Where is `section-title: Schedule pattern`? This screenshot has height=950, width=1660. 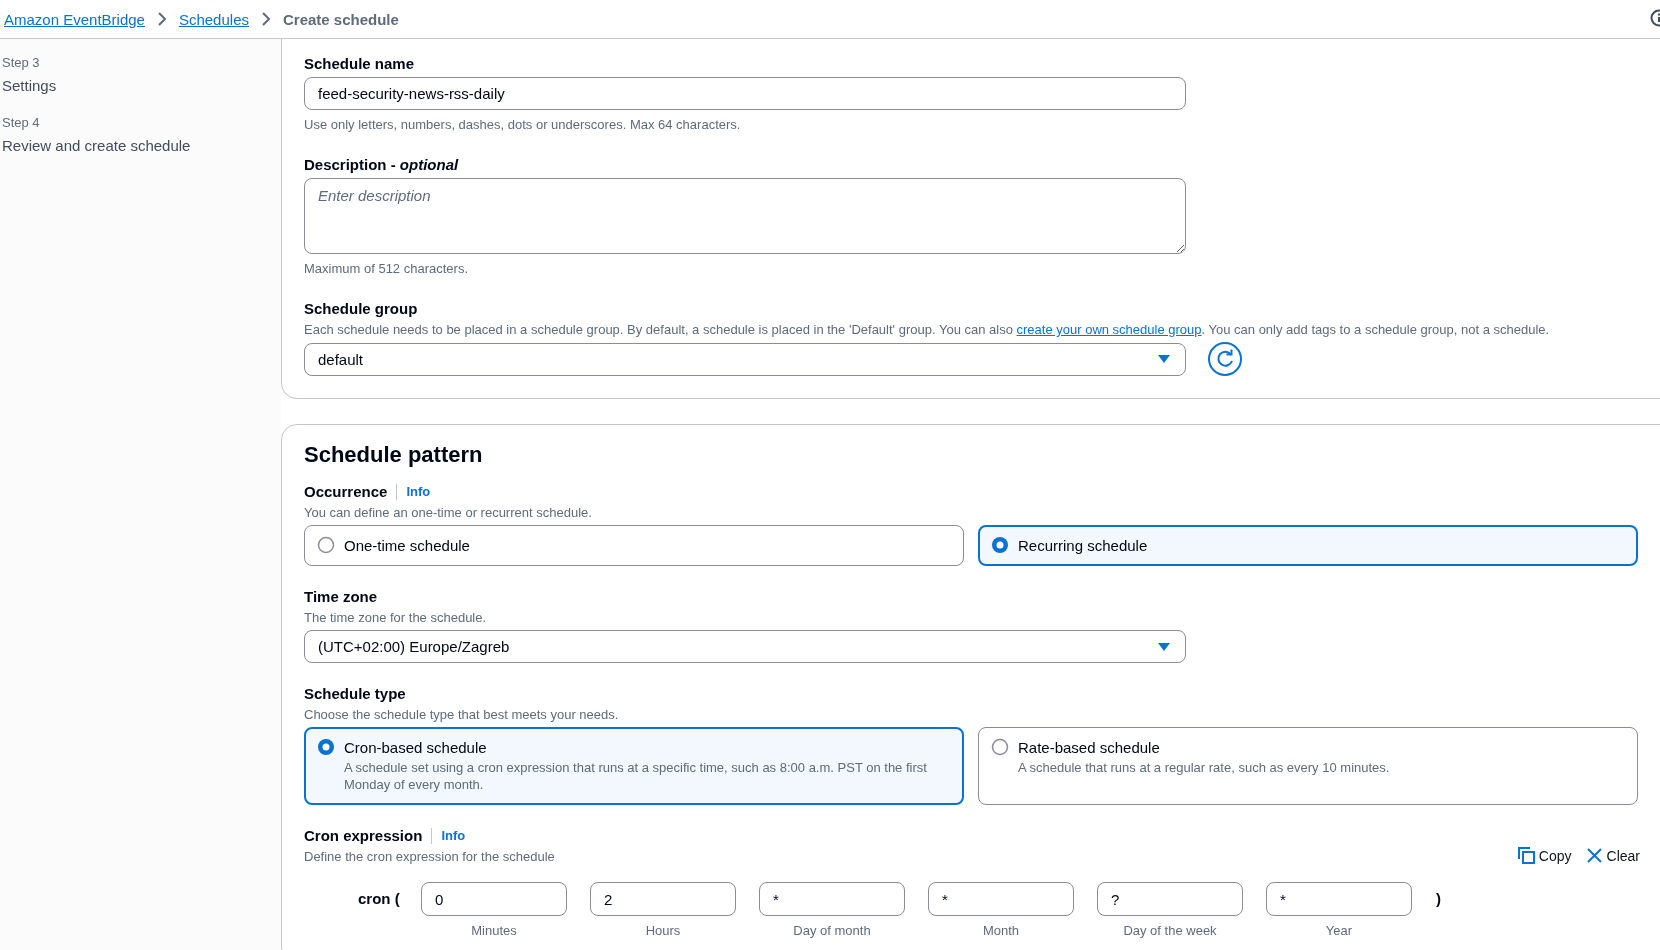 section-title: Schedule pattern is located at coordinates (394, 455).